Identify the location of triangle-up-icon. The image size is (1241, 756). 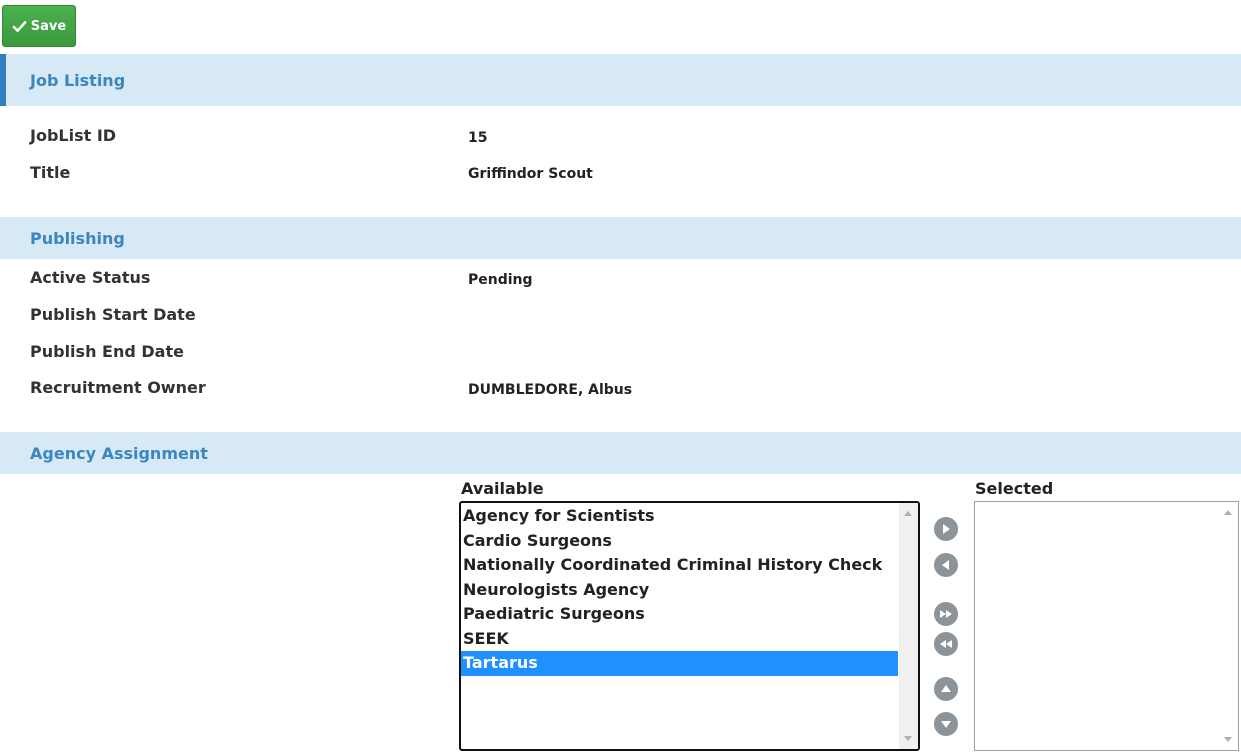
(946, 688).